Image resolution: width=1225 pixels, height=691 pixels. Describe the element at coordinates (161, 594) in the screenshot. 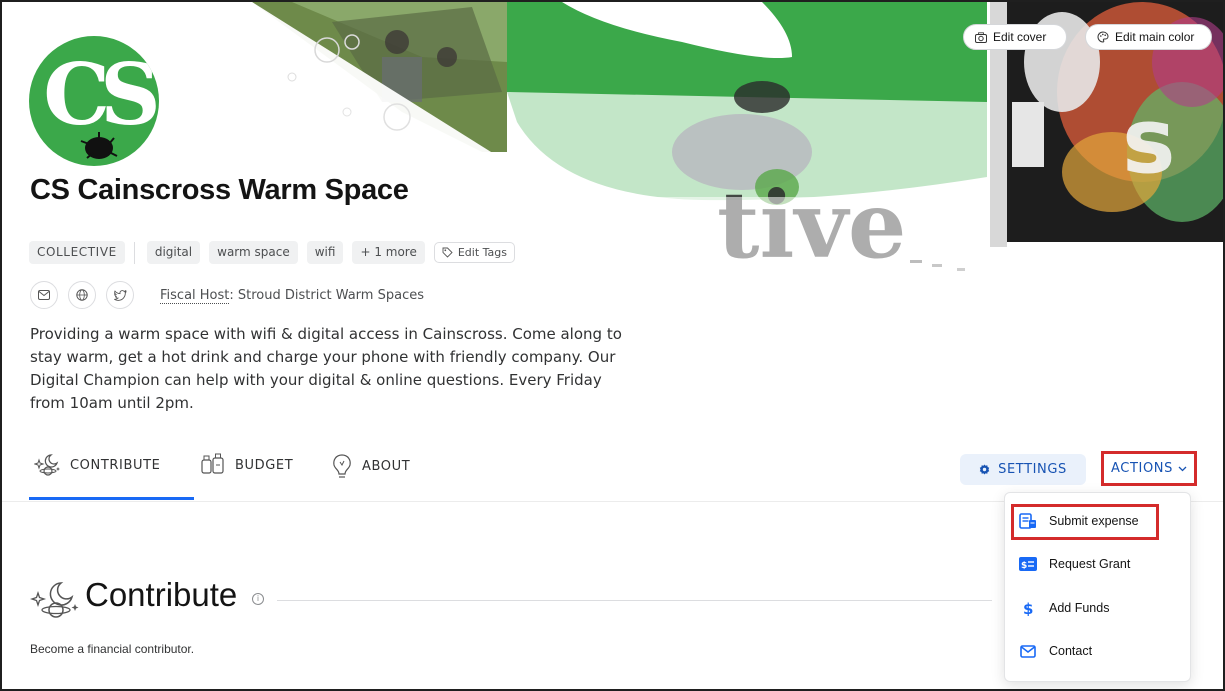

I see `section-title: Contribute` at that location.